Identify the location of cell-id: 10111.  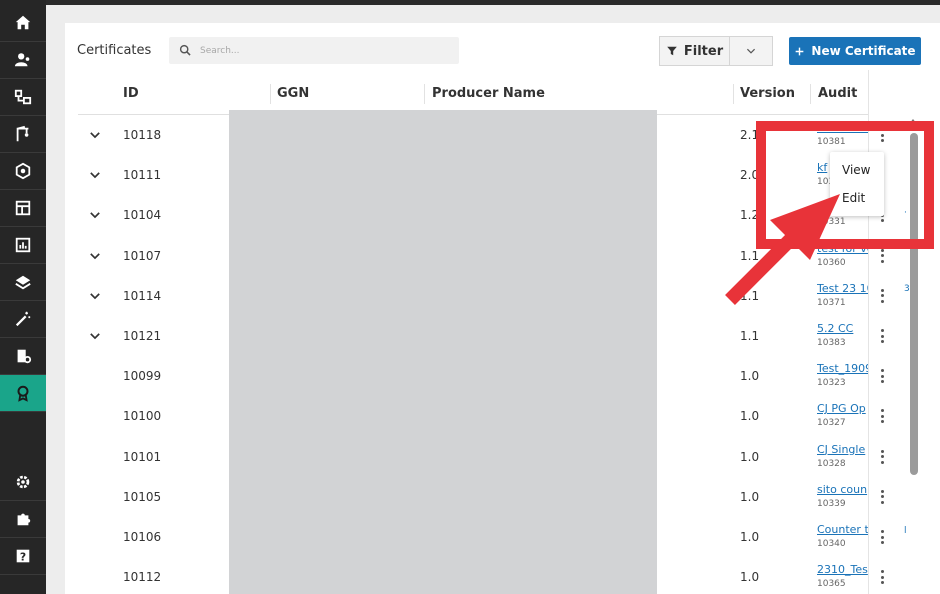
(142, 175).